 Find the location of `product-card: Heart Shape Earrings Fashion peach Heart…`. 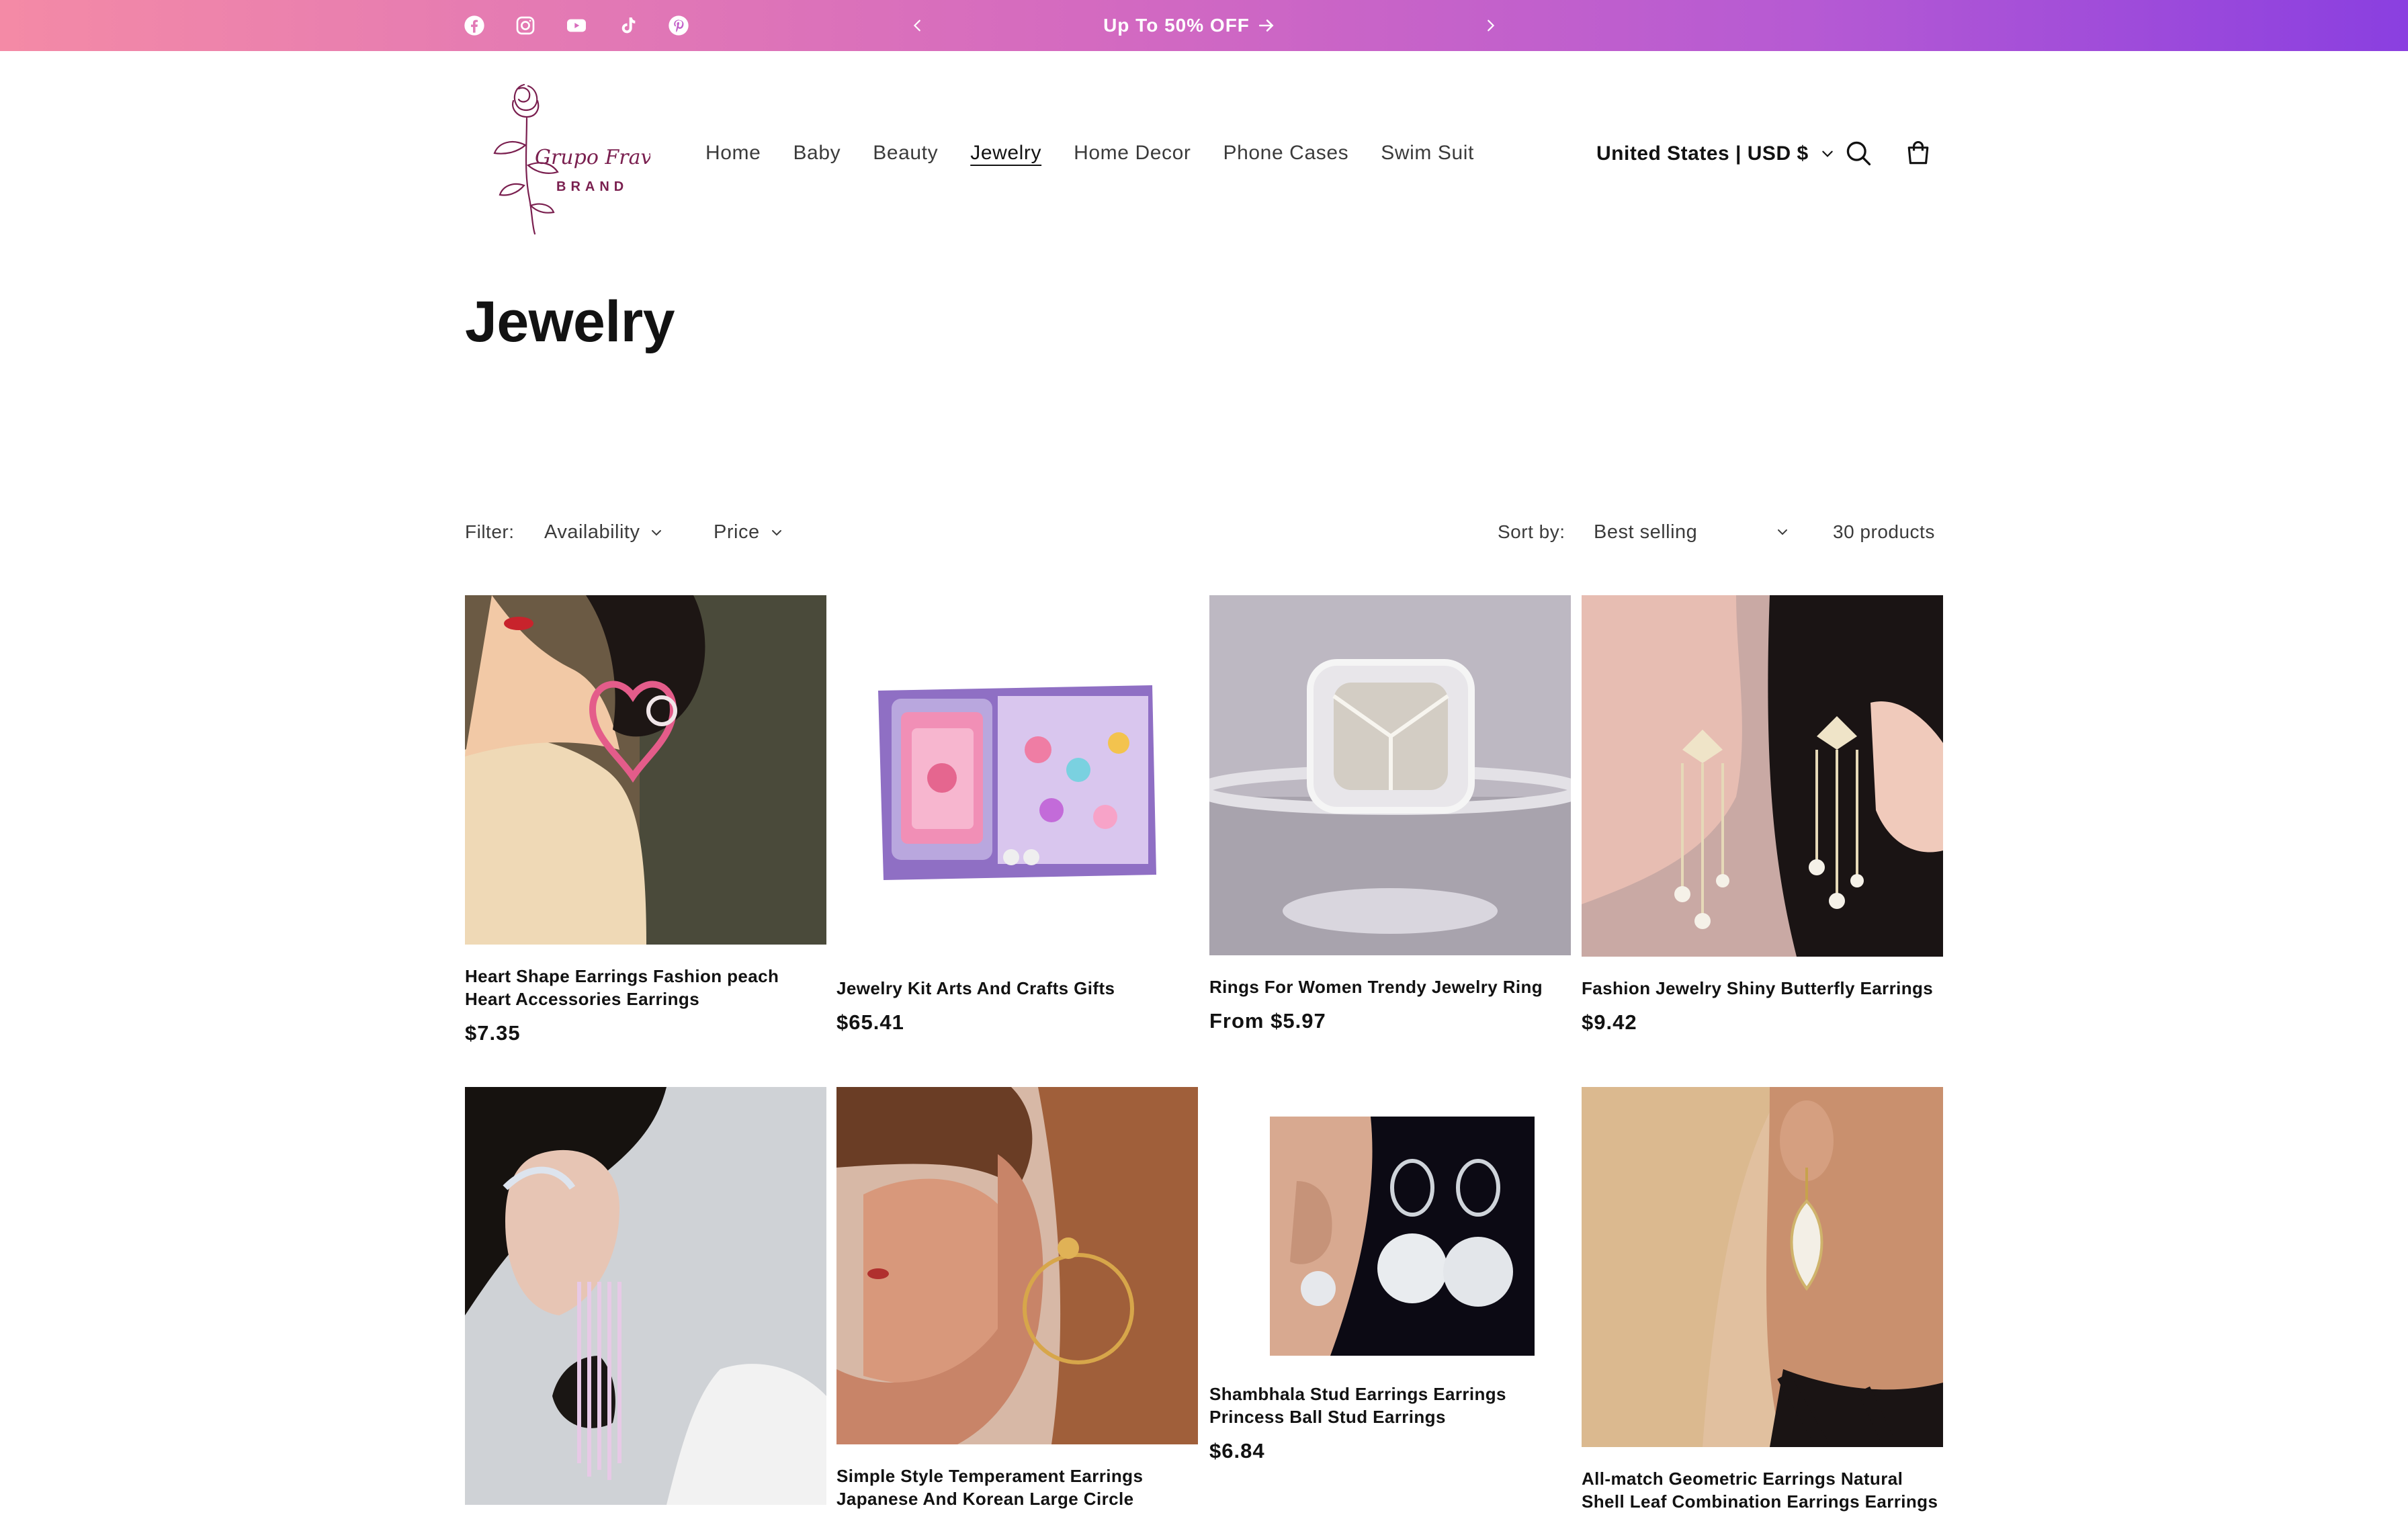

product-card: Heart Shape Earrings Fashion peach Heart… is located at coordinates (645, 820).